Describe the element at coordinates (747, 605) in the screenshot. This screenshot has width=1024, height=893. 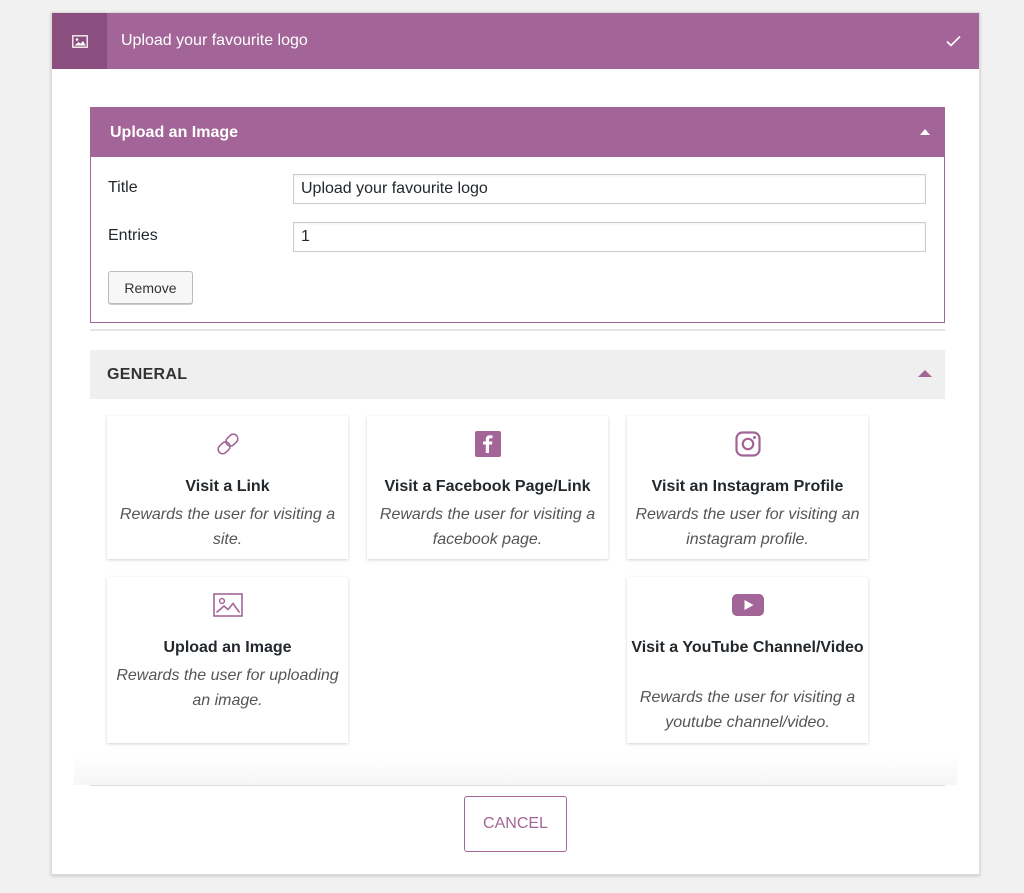
I see `youtube-icon` at that location.